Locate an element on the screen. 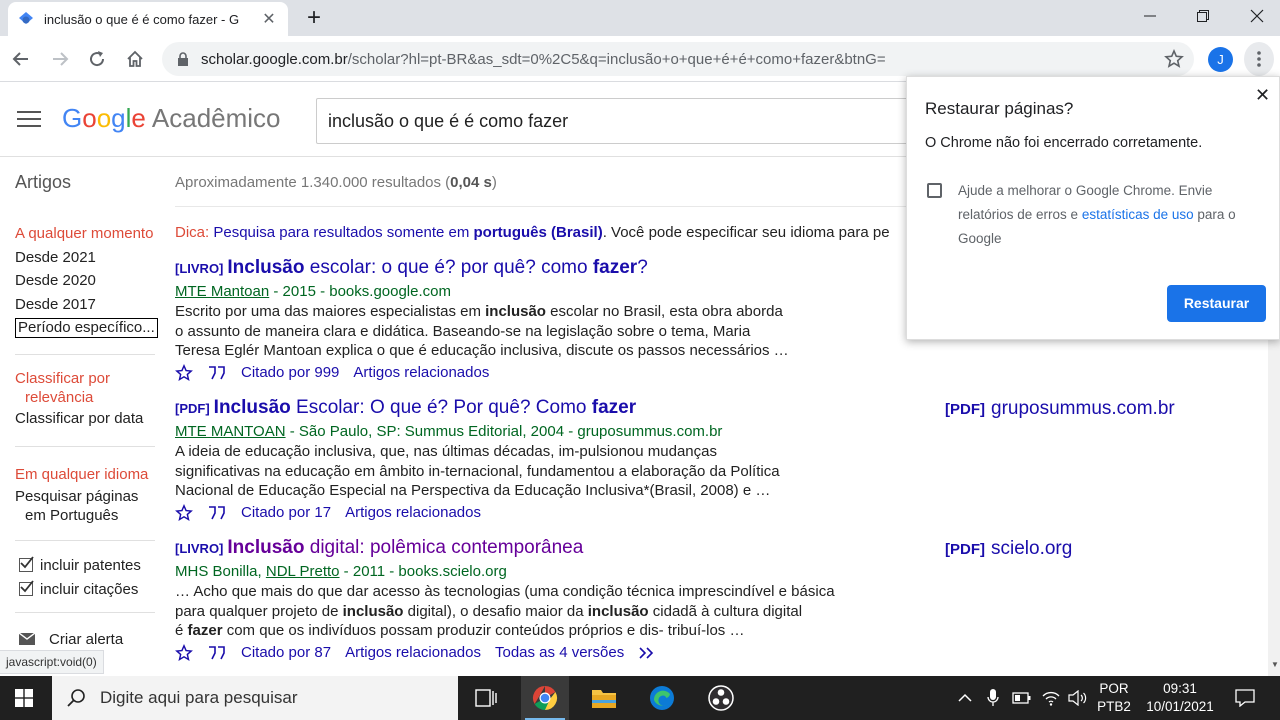  time-since-2020: Desde 2020 is located at coordinates (87, 281).